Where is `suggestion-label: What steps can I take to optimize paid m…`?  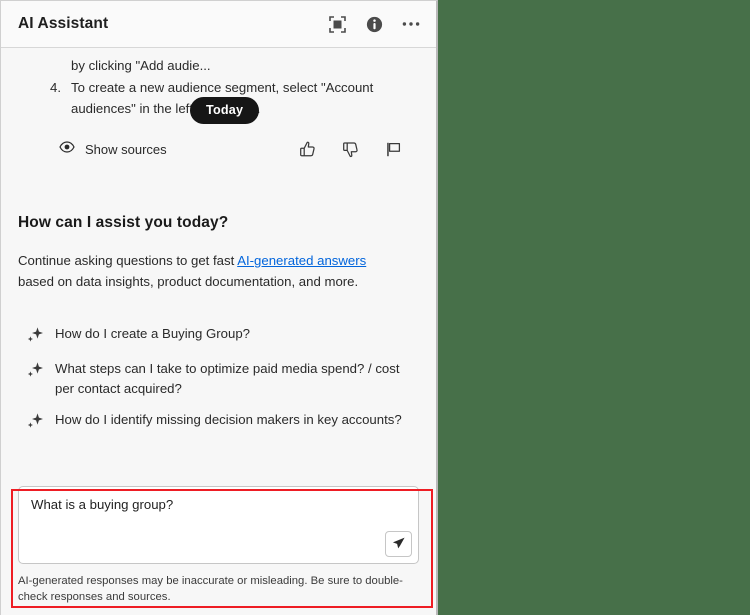 suggestion-label: What steps can I take to optimize paid m… is located at coordinates (227, 378).